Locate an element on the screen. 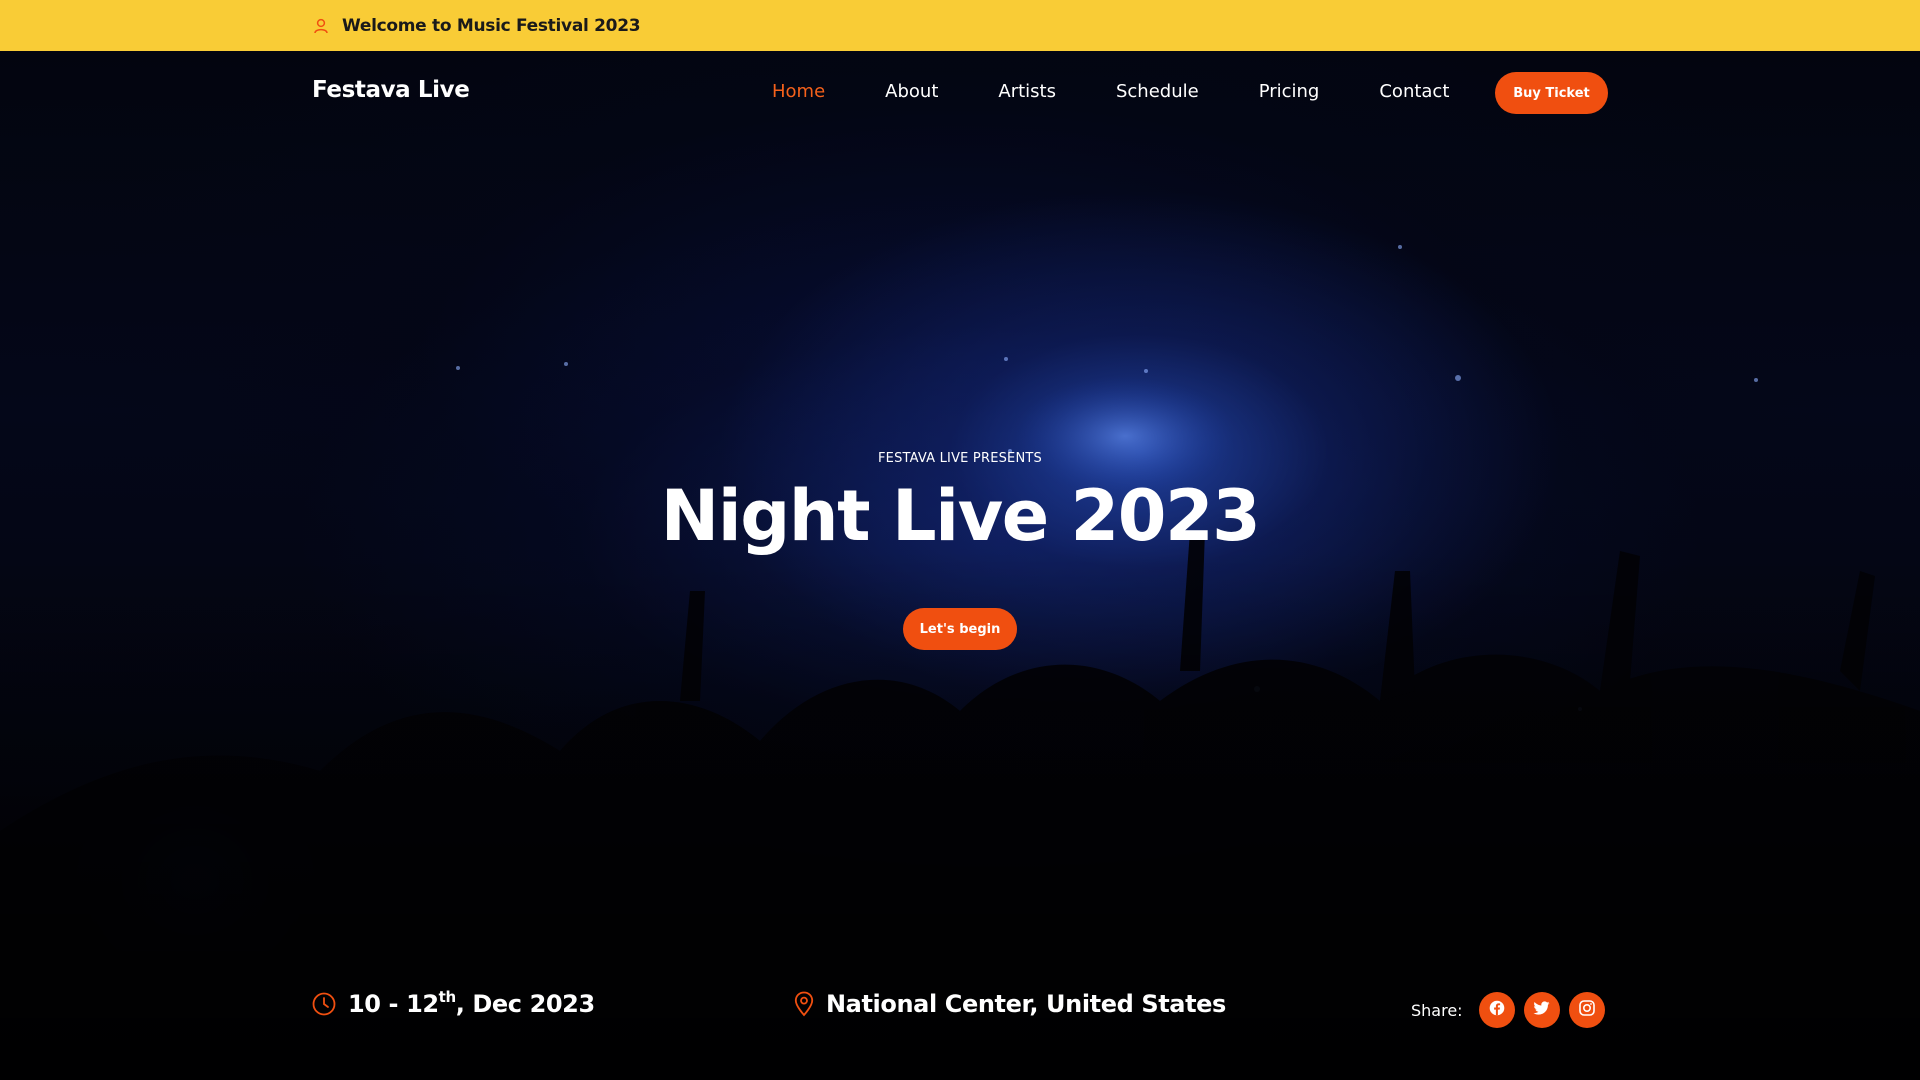  nav-link-about: About is located at coordinates (911, 91).